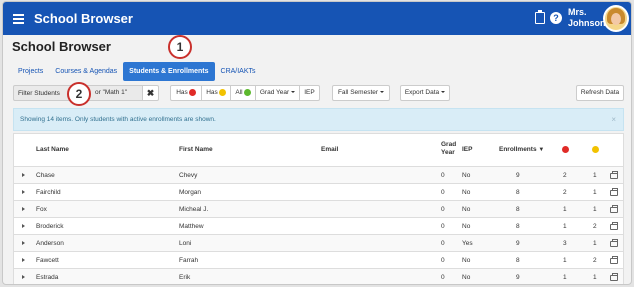 The height and width of the screenshot is (287, 634). Describe the element at coordinates (79, 94) in the screenshot. I see `callout-2: 2` at that location.